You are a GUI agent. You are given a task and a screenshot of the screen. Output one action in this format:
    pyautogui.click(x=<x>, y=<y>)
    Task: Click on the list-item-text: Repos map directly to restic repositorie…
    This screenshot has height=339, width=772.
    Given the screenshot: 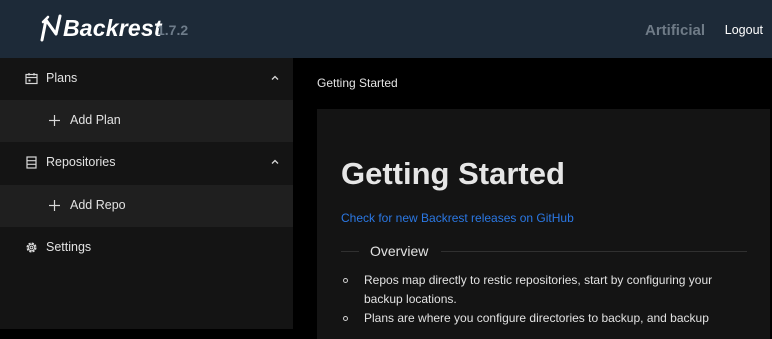 What is the action you would take?
    pyautogui.click(x=538, y=289)
    